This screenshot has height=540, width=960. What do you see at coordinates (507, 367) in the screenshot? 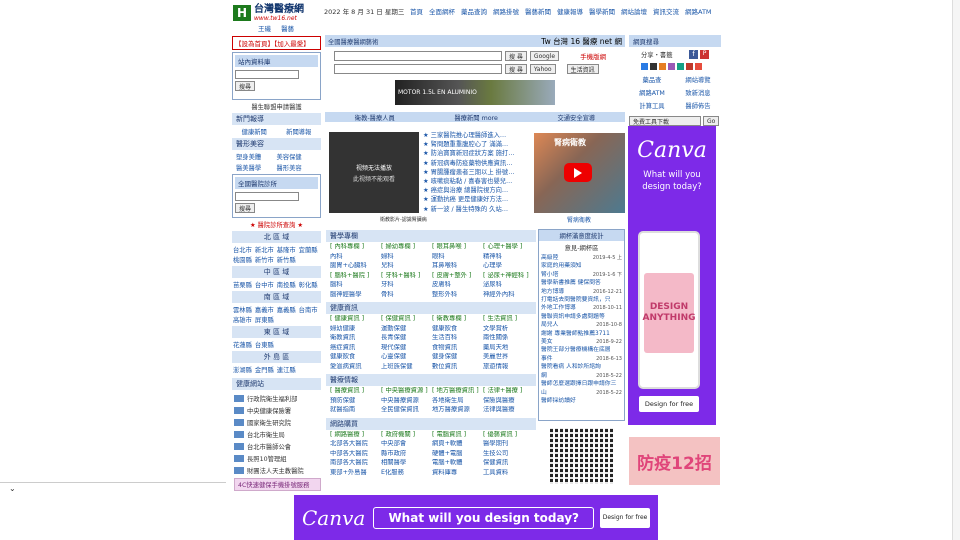
I see `category-link: 旅遊情報` at bounding box center [507, 367].